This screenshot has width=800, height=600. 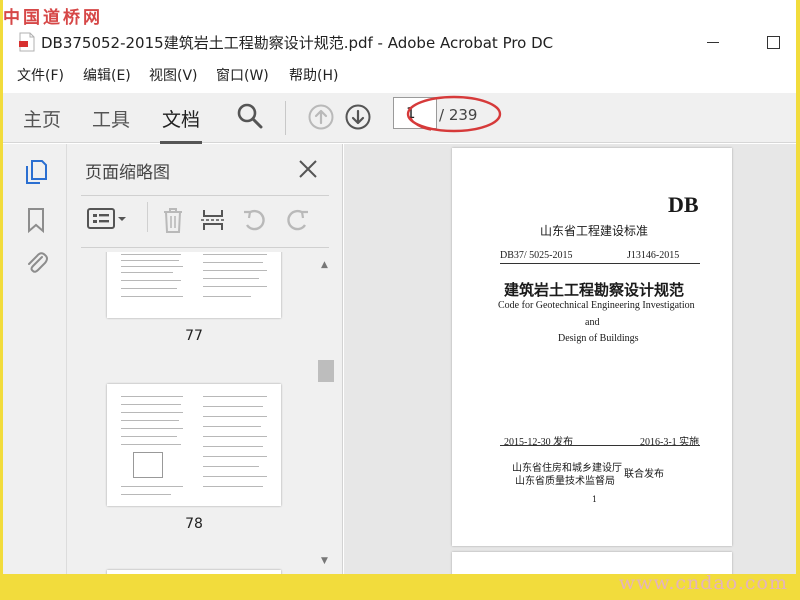 What do you see at coordinates (703, 583) in the screenshot?
I see `site-url-watermark: www.cndao.com` at bounding box center [703, 583].